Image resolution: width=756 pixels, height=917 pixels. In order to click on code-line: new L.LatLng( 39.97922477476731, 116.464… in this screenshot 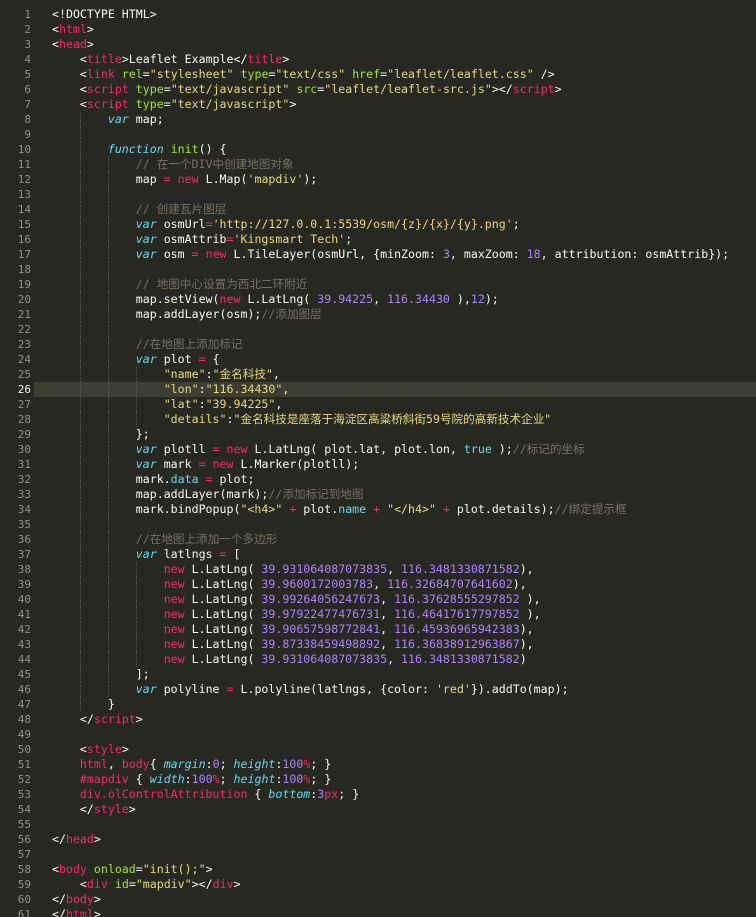, I will do `click(296, 614)`.